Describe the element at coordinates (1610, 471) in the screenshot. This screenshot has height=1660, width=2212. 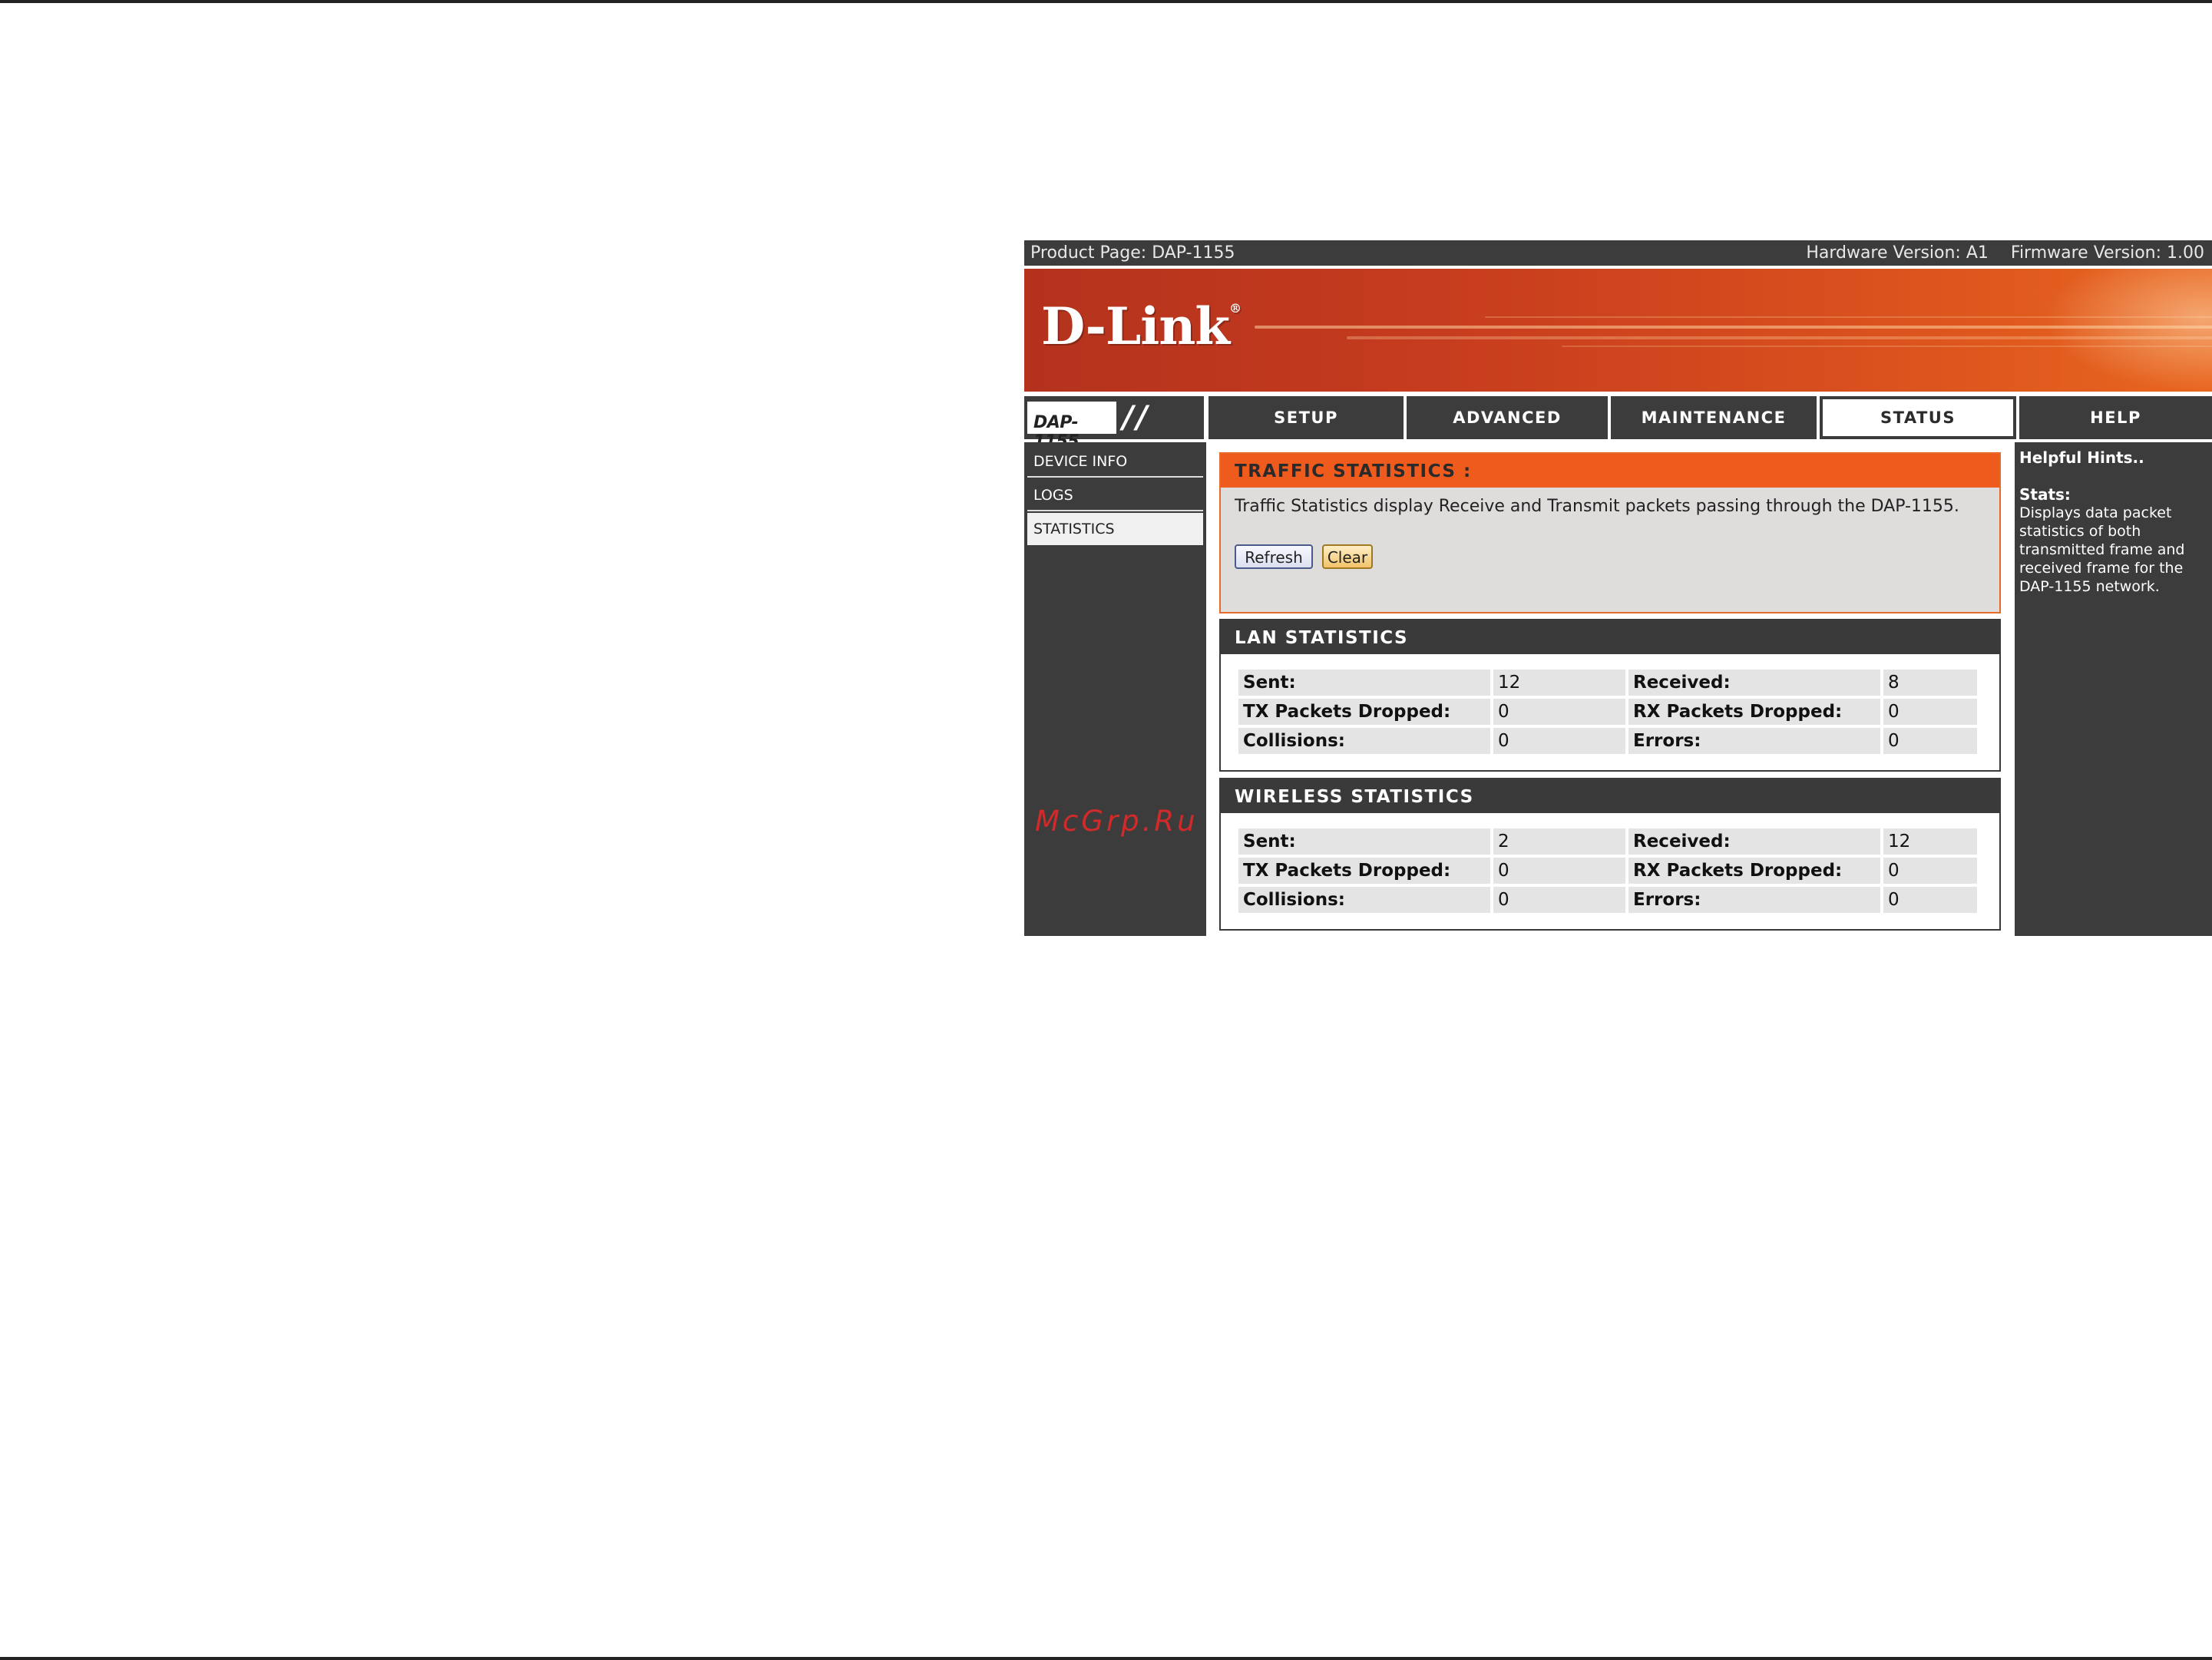
I see `panel-title: TRAFFIC STATISTICS :` at that location.